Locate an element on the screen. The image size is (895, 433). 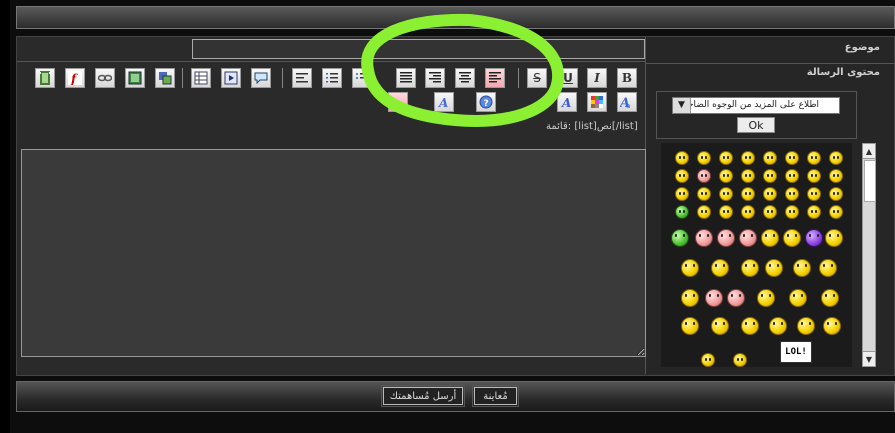
lol-sign-icon: LOL! is located at coordinates (796, 352).